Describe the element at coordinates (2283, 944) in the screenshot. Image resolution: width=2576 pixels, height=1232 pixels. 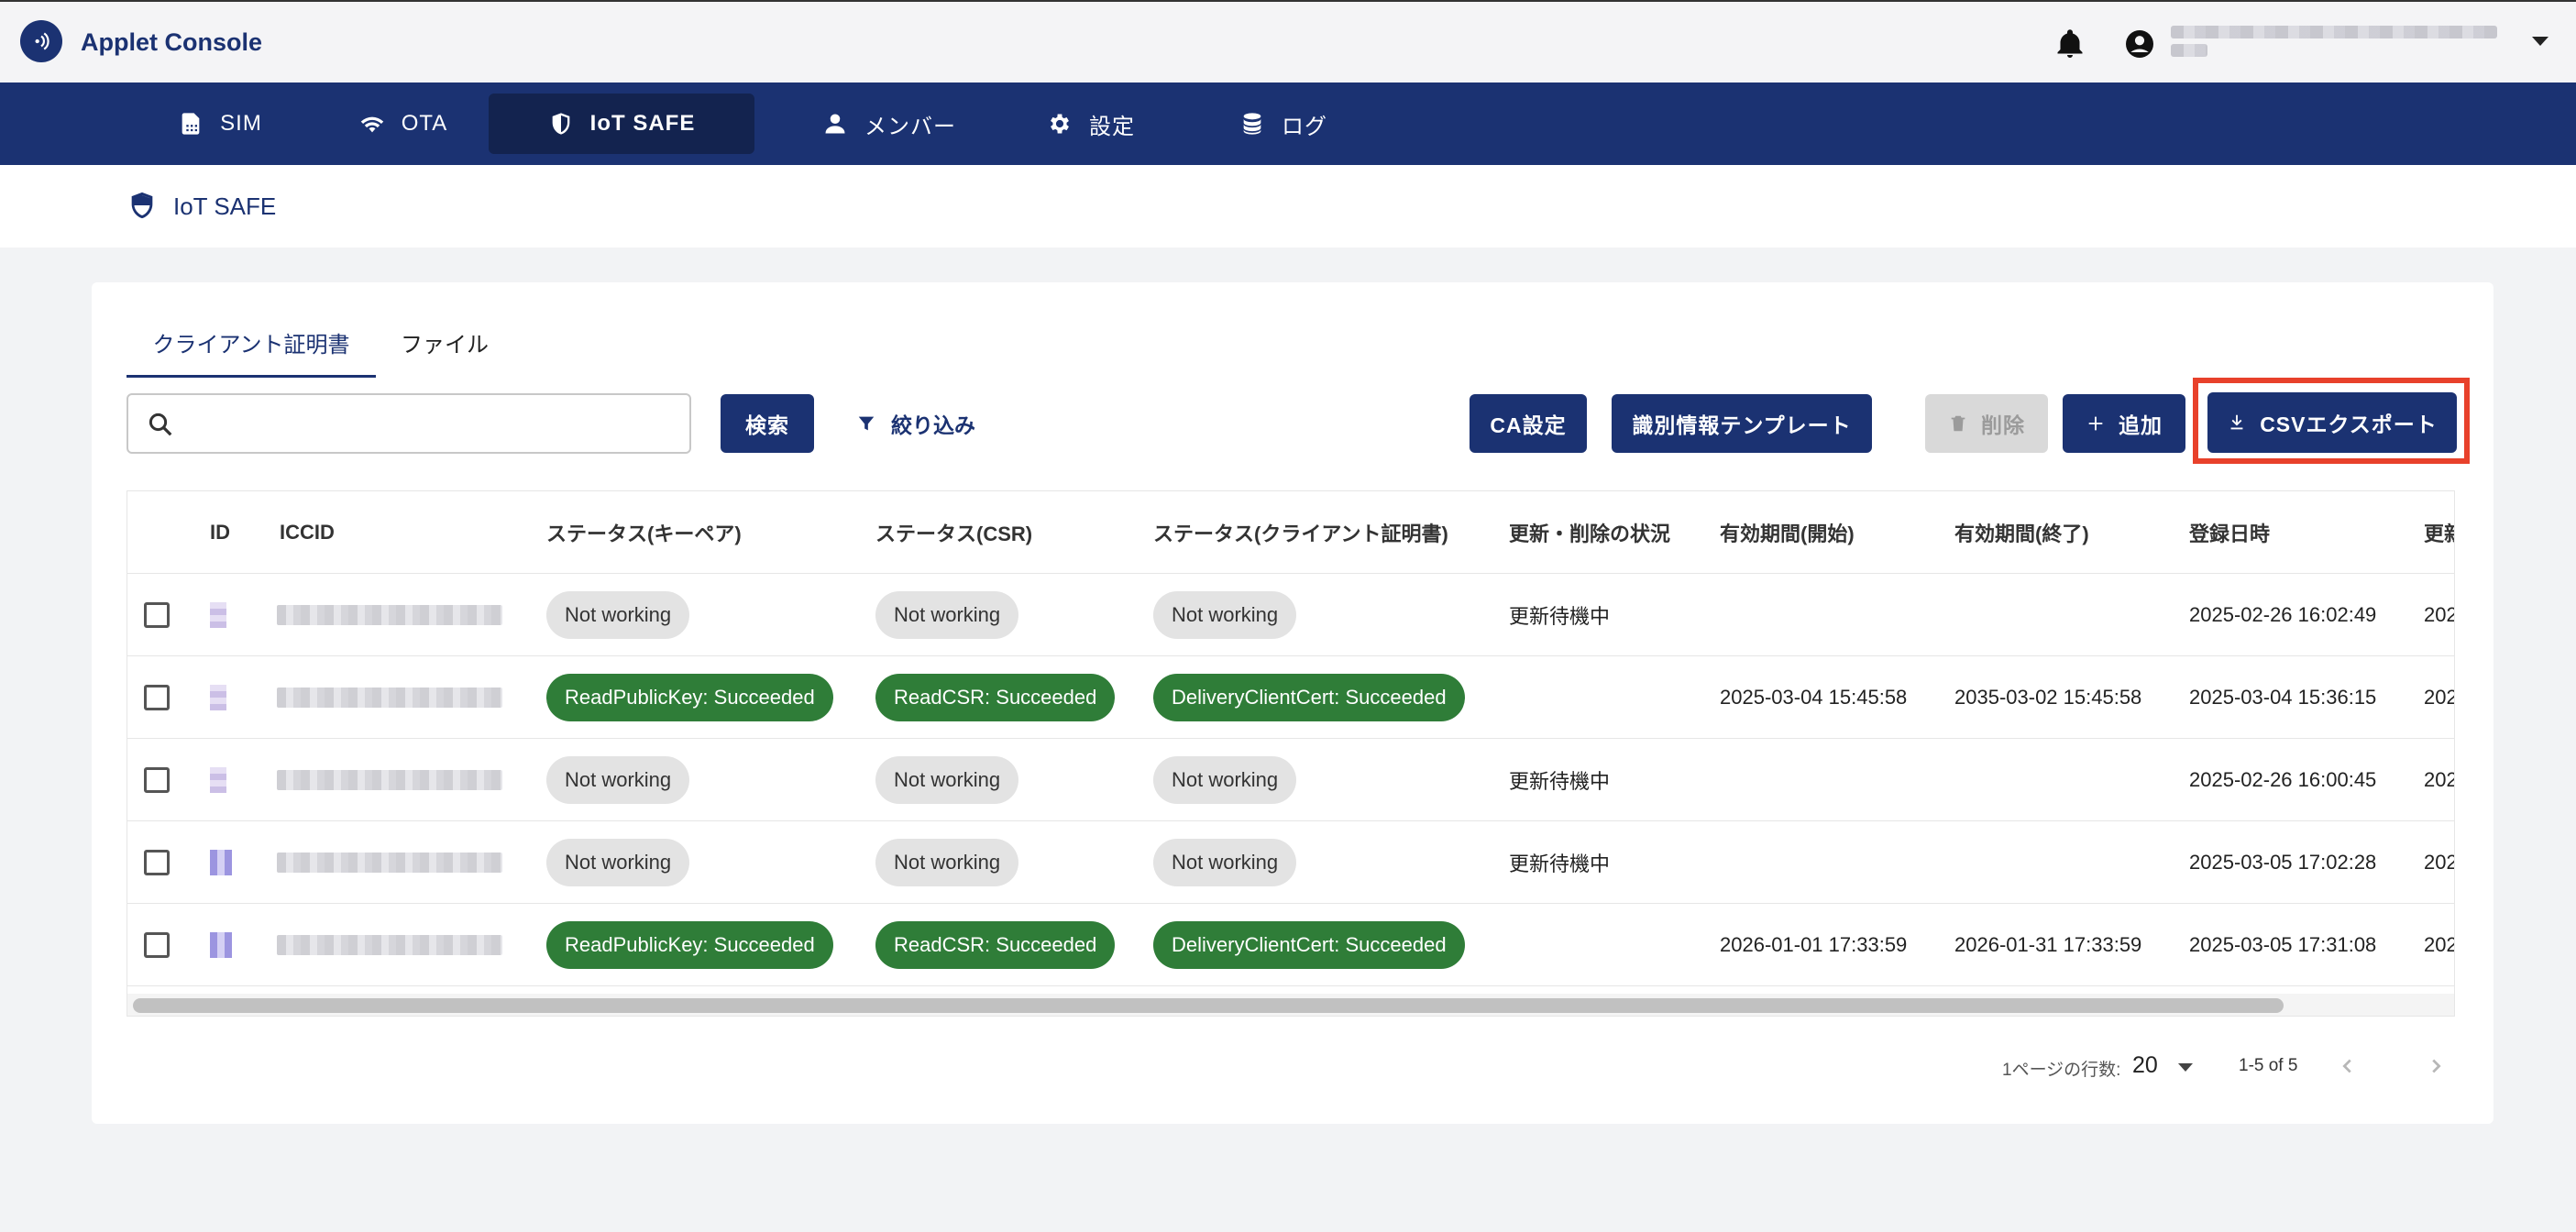
I see `registered-at-cell: 2025-03-05 17:31:08` at that location.